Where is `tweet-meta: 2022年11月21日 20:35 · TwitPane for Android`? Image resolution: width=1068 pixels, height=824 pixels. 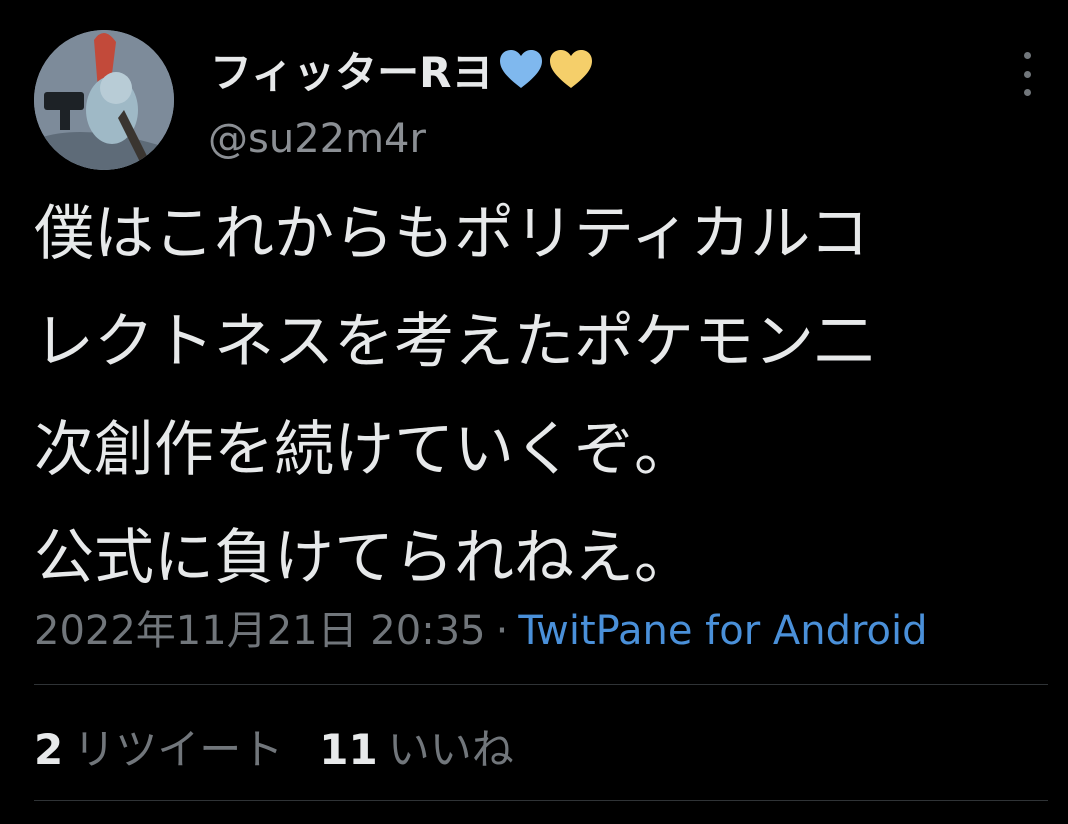
tweet-meta: 2022年11月21日 20:35 · TwitPane for Android is located at coordinates (481, 627).